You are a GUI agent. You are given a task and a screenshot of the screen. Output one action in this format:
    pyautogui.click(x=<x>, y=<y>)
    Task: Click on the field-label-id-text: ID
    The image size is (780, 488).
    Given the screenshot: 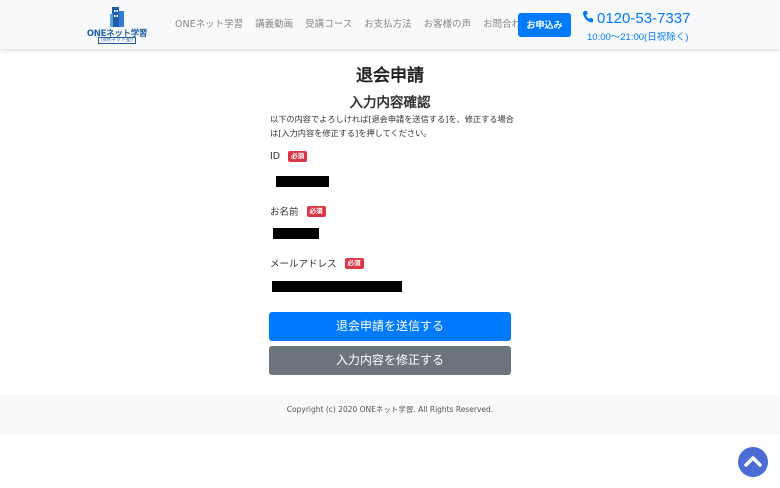 What is the action you would take?
    pyautogui.click(x=275, y=156)
    